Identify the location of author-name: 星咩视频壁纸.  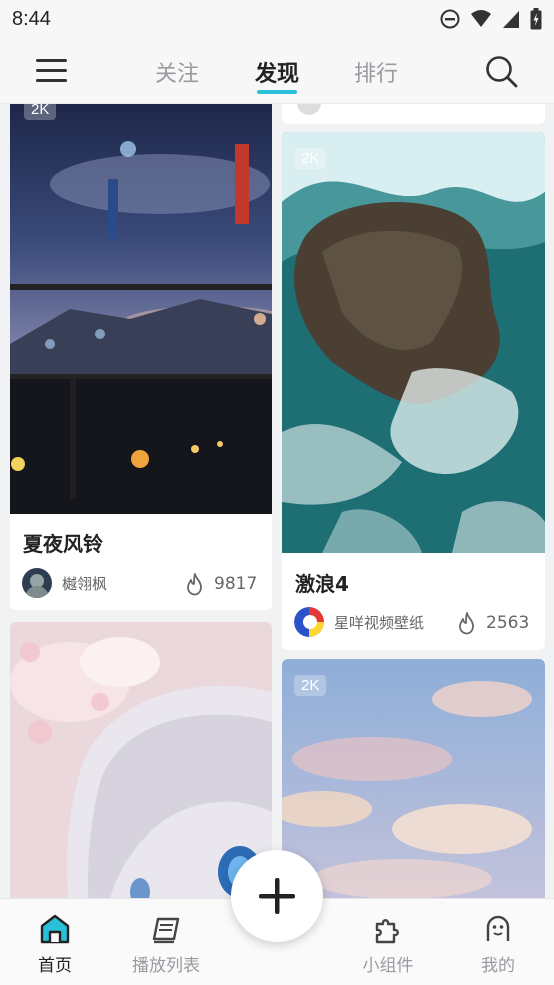
(379, 622).